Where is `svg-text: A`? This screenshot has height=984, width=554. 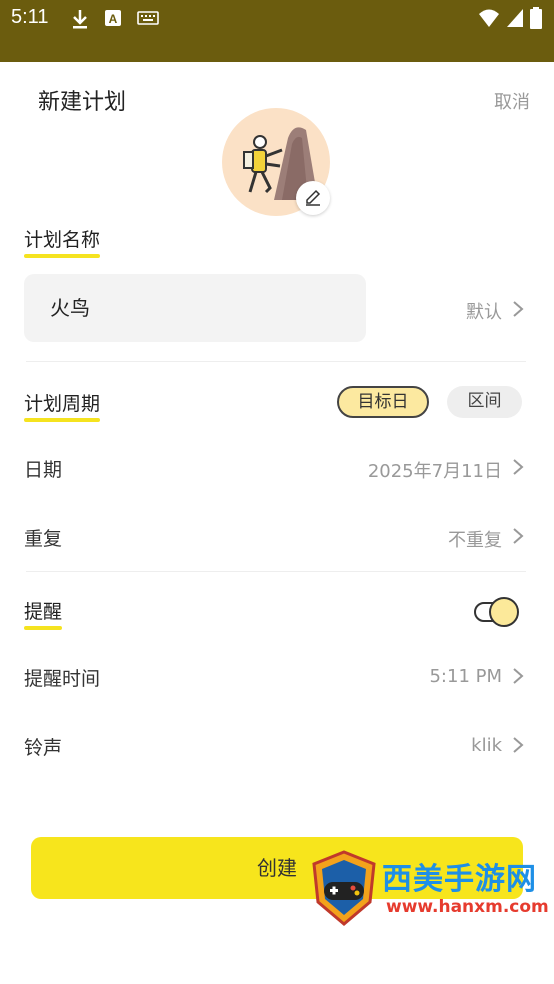 svg-text: A is located at coordinates (113, 19).